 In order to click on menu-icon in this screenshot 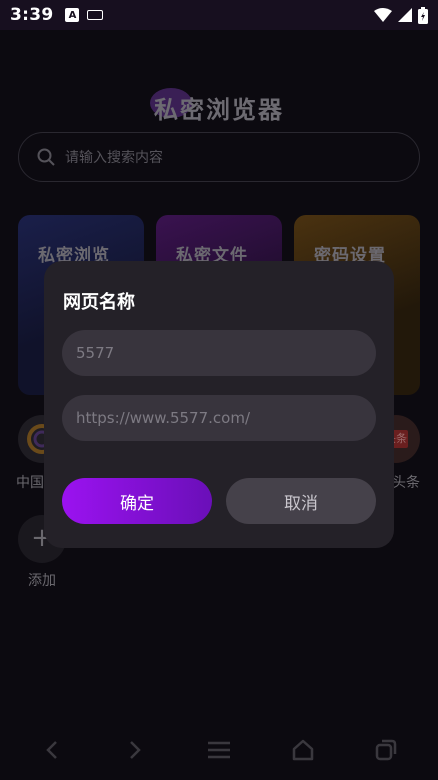, I will do `click(218, 750)`.